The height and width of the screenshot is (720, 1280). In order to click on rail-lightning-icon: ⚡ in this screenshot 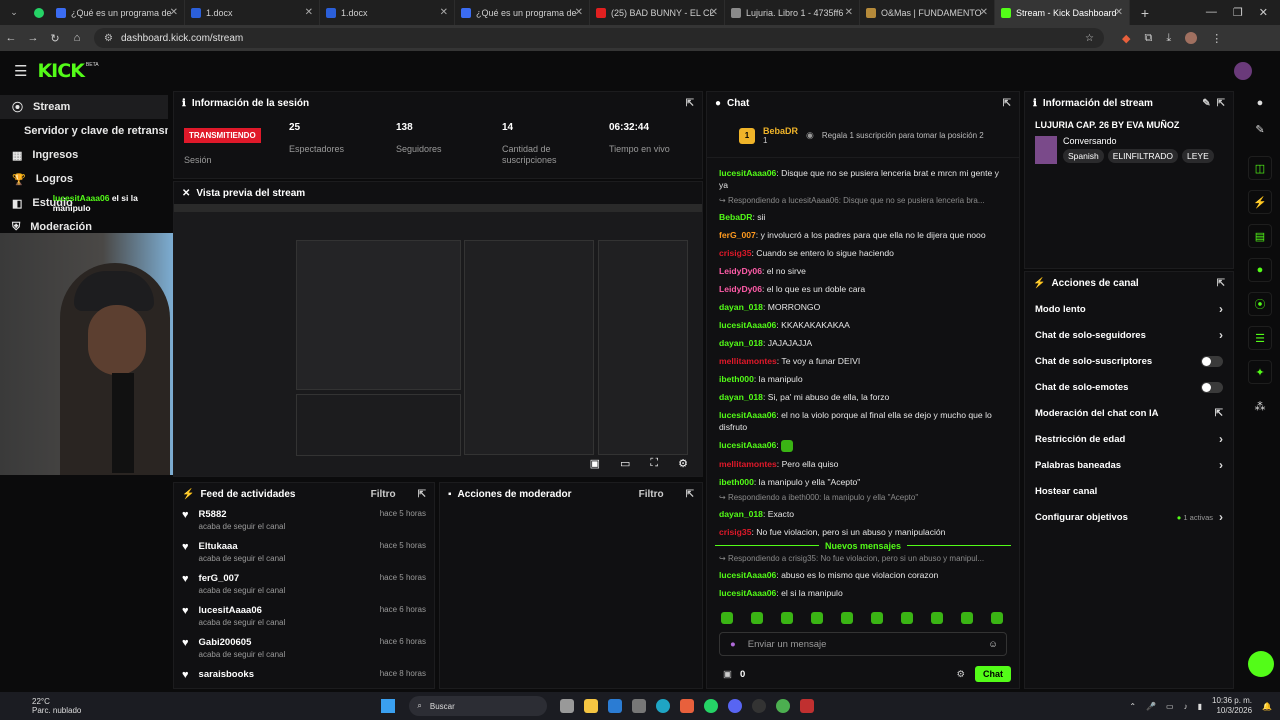, I will do `click(1260, 202)`.